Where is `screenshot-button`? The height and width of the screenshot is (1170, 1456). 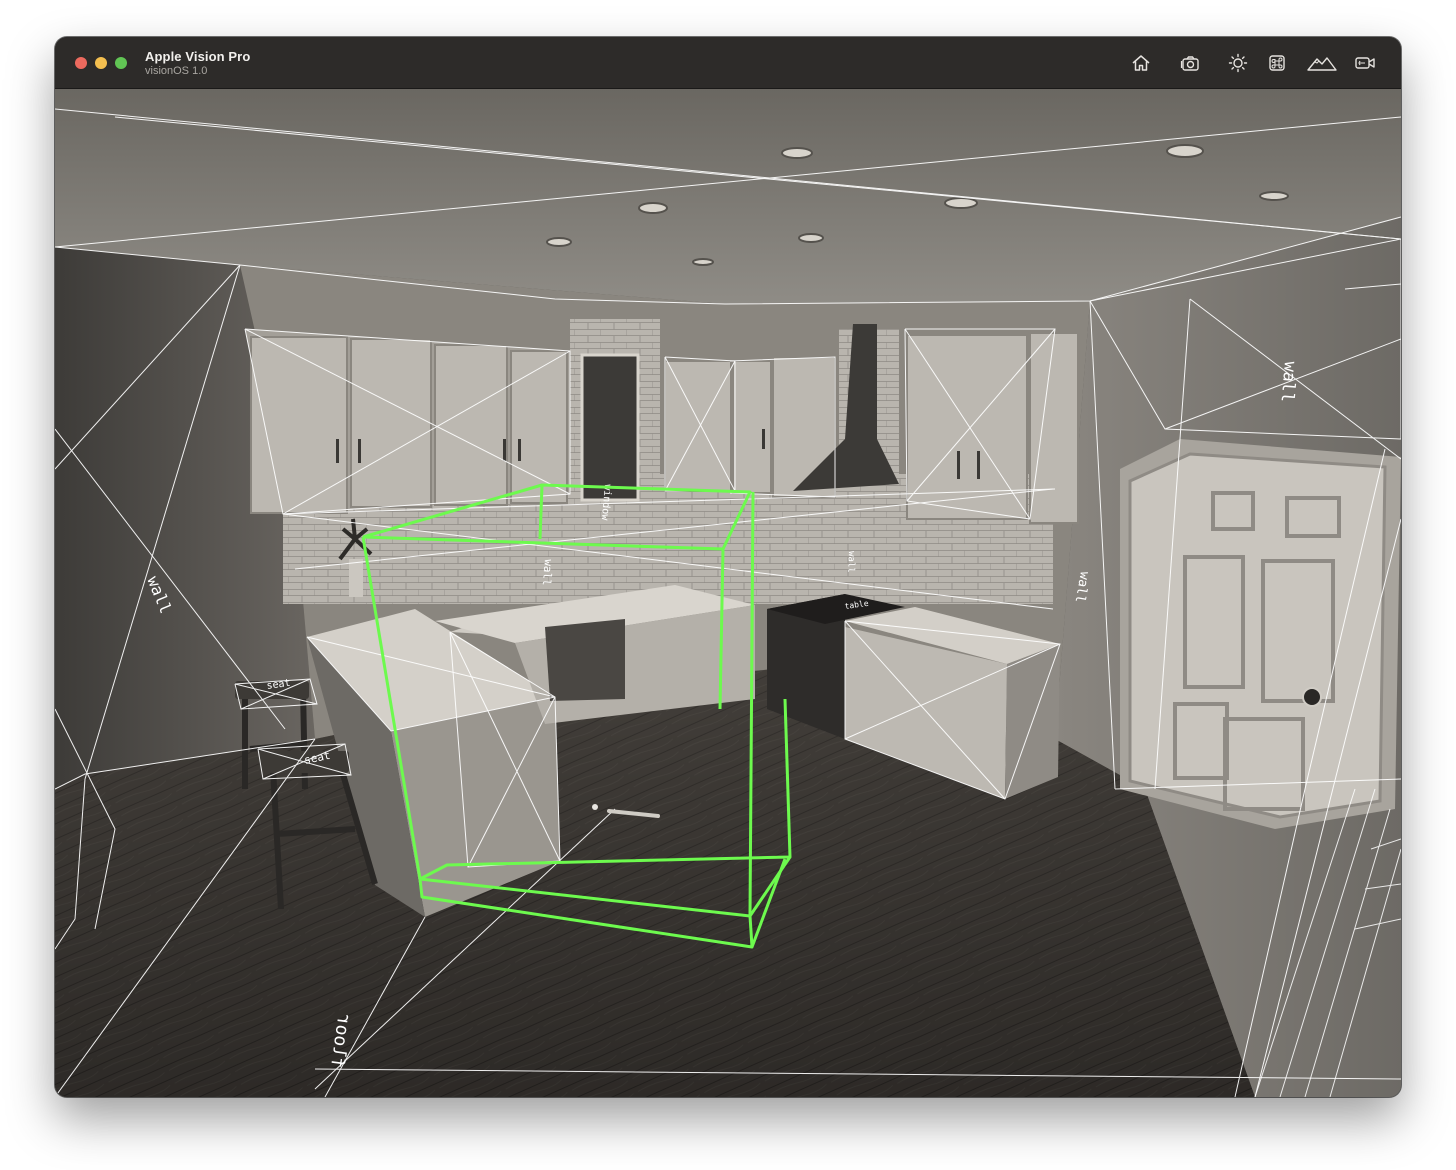
screenshot-button is located at coordinates (1190, 63).